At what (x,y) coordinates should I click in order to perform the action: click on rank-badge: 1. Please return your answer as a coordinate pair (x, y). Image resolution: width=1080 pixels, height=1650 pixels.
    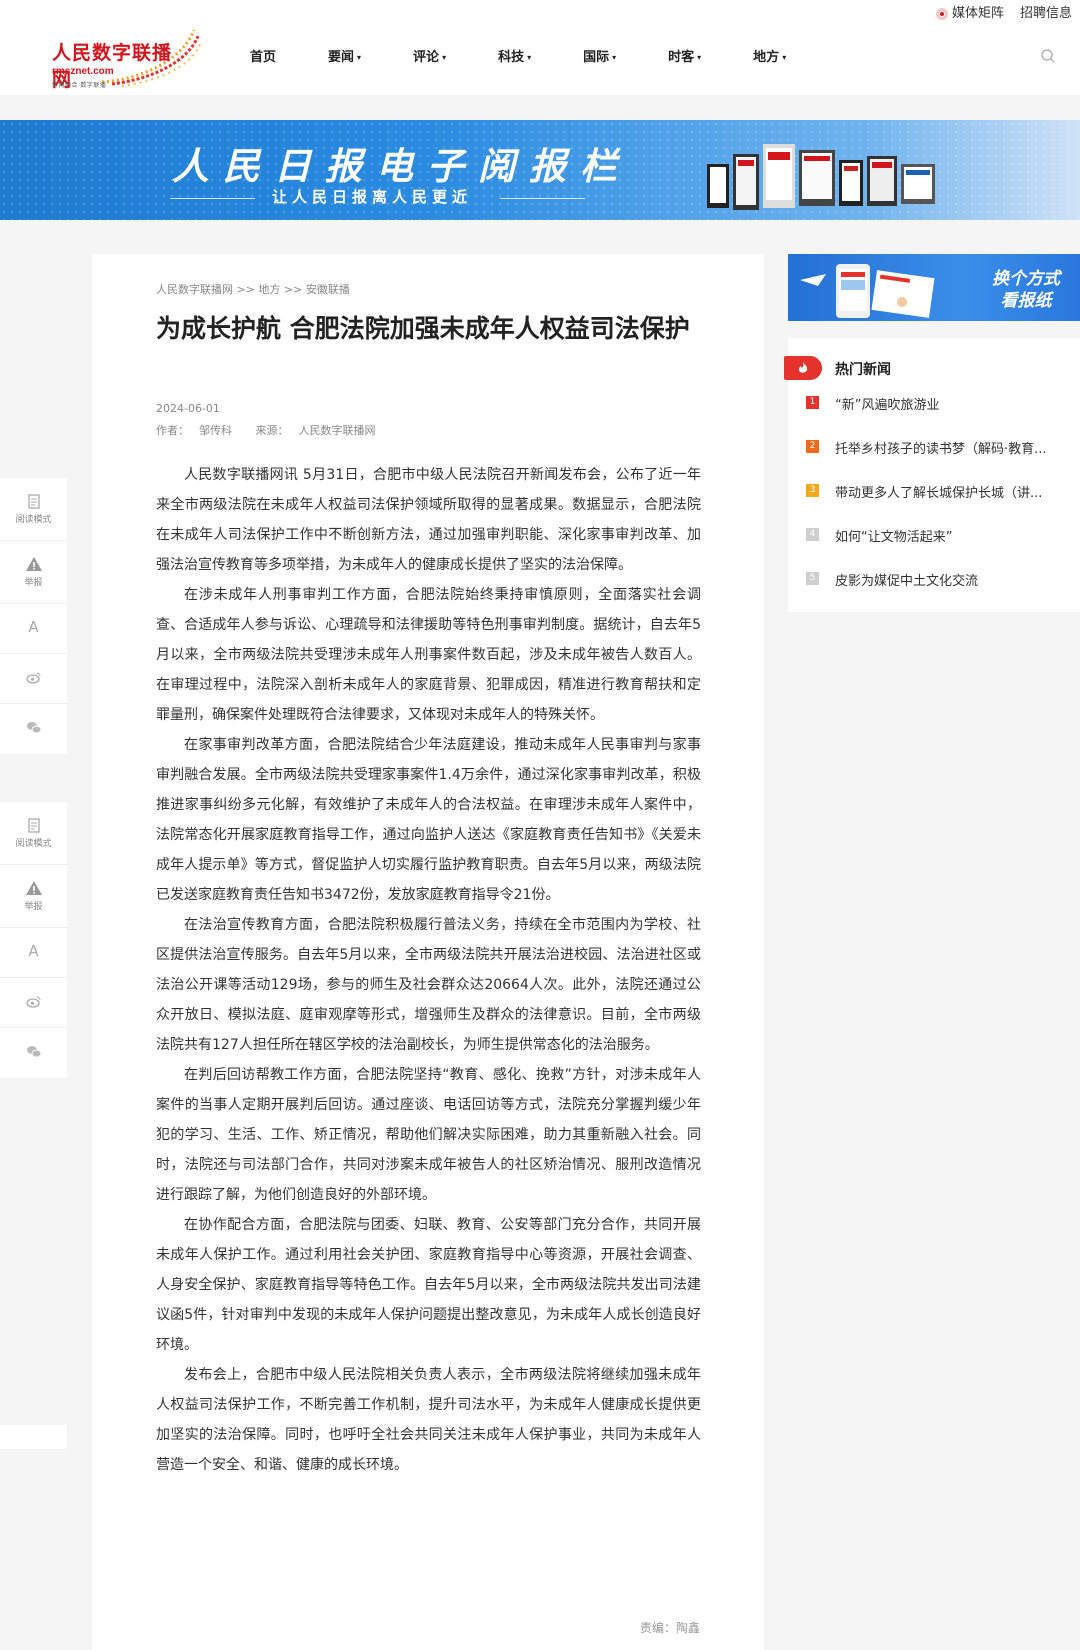
    Looking at the image, I should click on (812, 402).